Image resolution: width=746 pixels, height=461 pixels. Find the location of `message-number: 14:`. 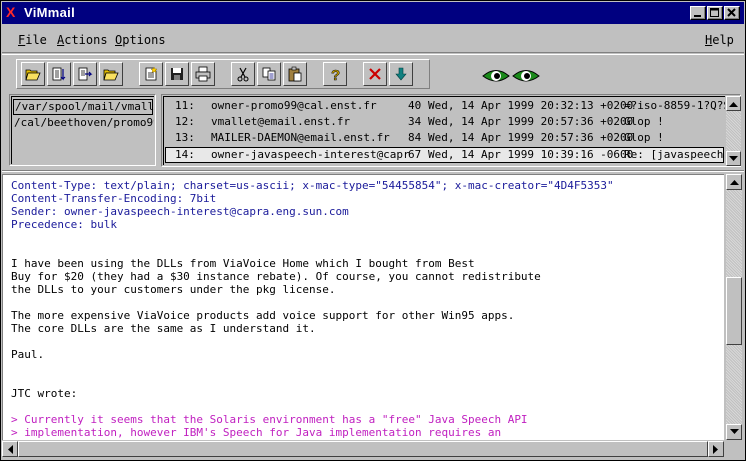

message-number: 14: is located at coordinates (185, 154).